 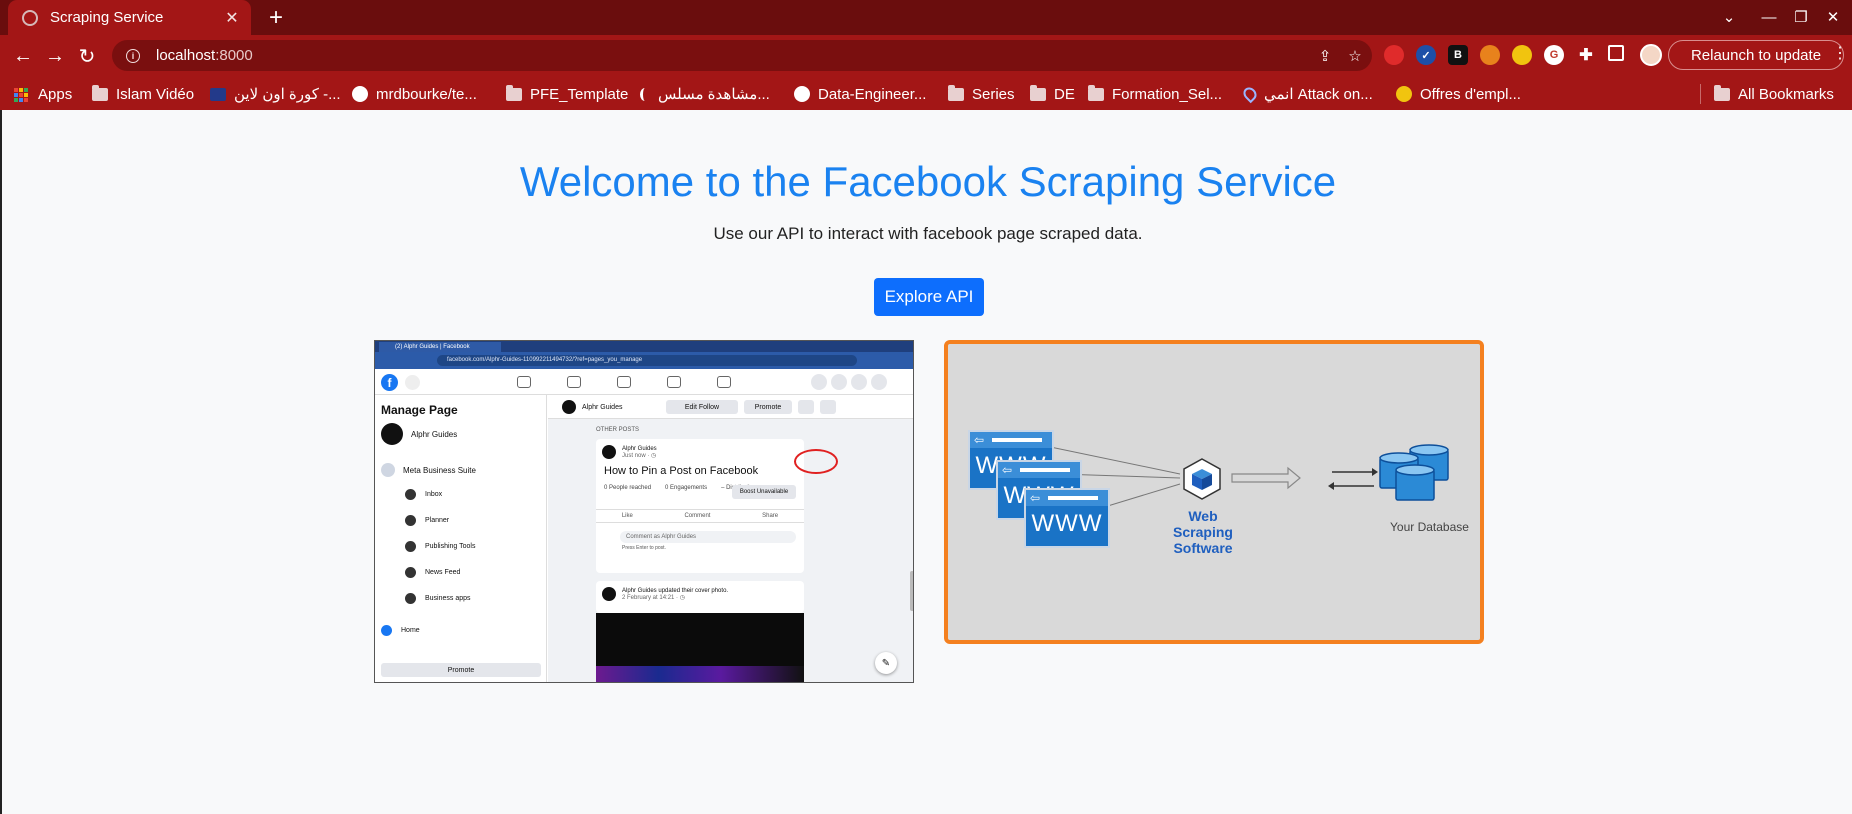 What do you see at coordinates (55, 94) in the screenshot?
I see `bookmark-label: Apps` at bounding box center [55, 94].